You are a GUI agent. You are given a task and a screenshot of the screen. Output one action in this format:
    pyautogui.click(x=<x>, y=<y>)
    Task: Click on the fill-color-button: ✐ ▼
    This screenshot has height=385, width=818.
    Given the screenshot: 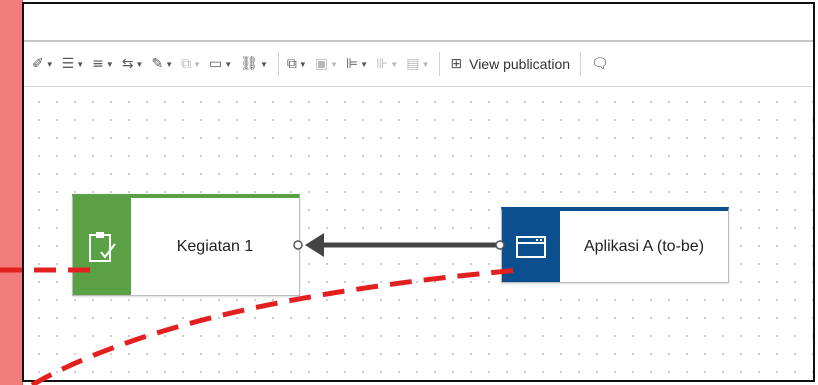 What is the action you would take?
    pyautogui.click(x=43, y=64)
    